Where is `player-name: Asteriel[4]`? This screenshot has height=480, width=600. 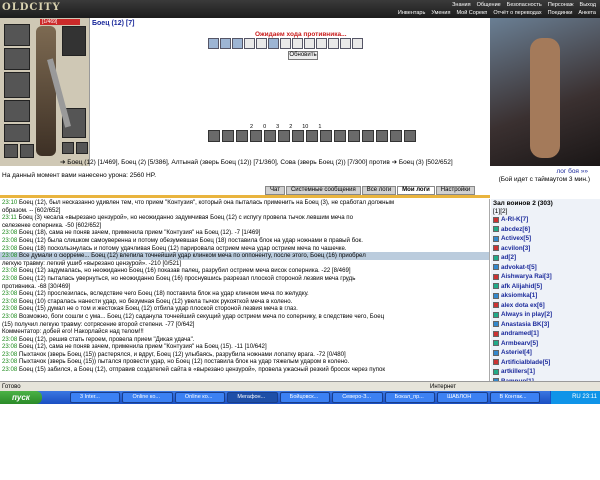
player-name: Asteriel[4] is located at coordinates (516, 353).